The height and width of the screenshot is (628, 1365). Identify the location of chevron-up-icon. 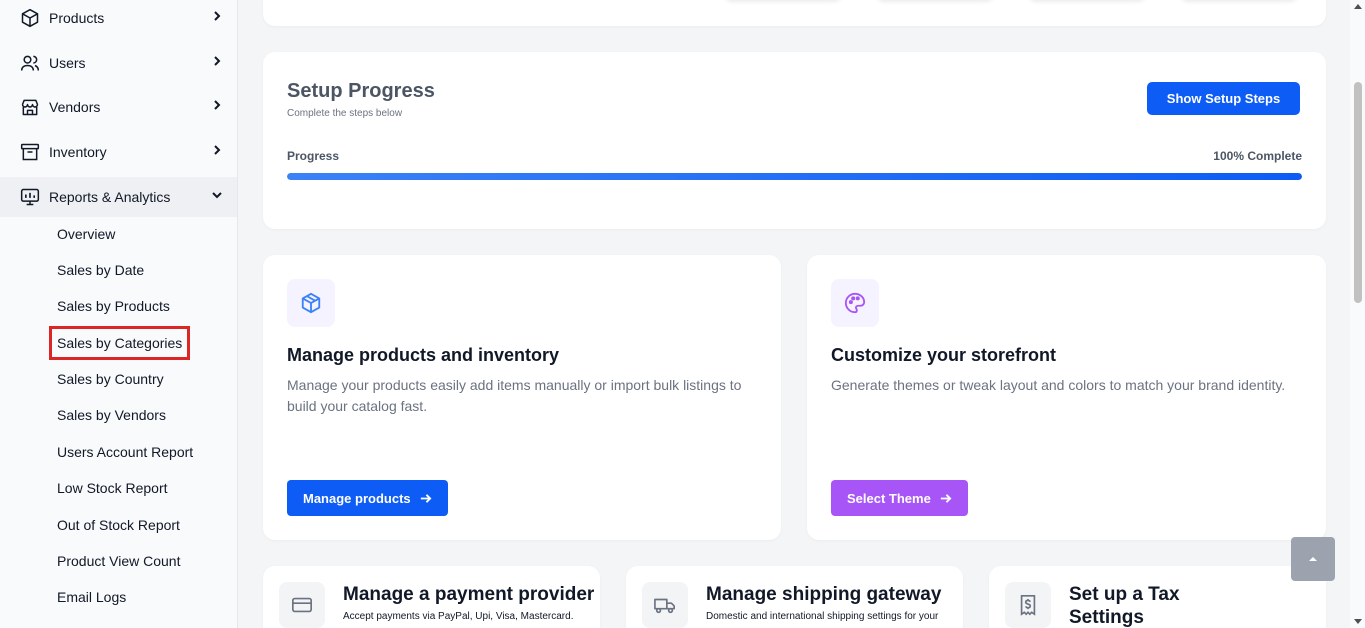
(1313, 559).